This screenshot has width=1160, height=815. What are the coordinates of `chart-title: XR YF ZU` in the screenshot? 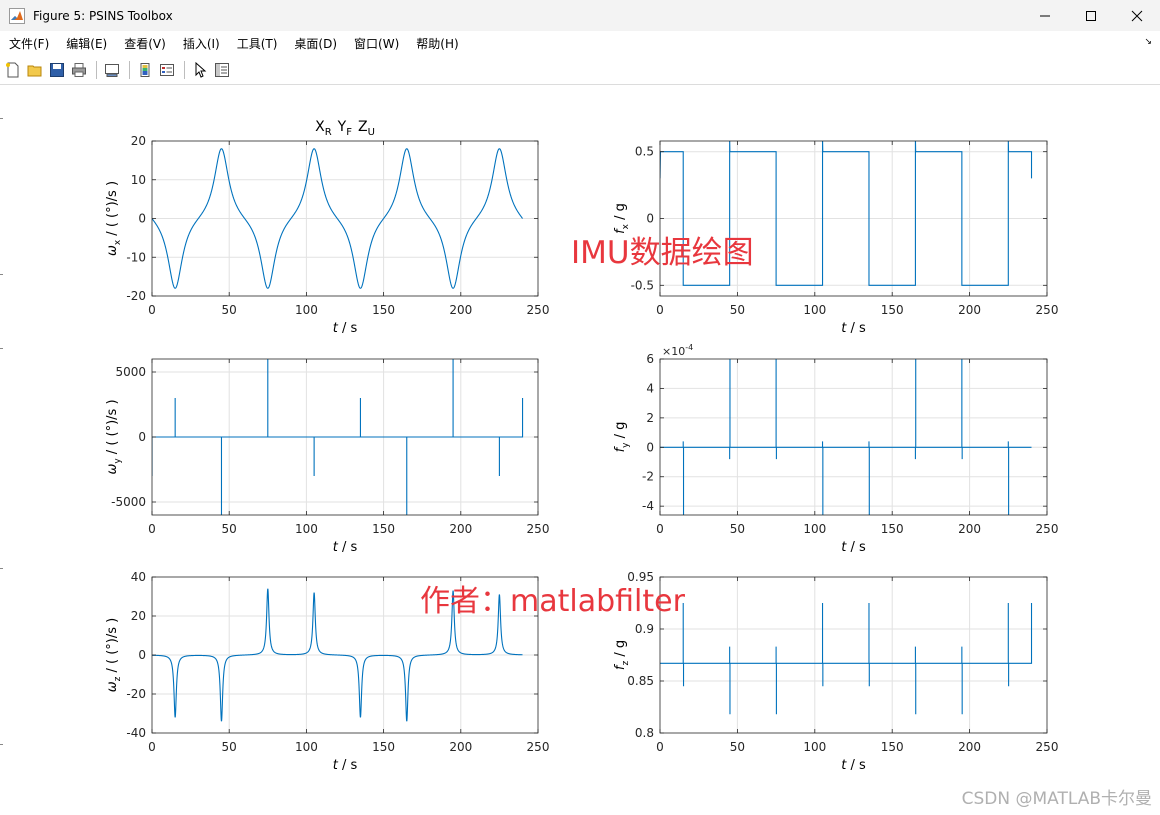 It's located at (345, 128).